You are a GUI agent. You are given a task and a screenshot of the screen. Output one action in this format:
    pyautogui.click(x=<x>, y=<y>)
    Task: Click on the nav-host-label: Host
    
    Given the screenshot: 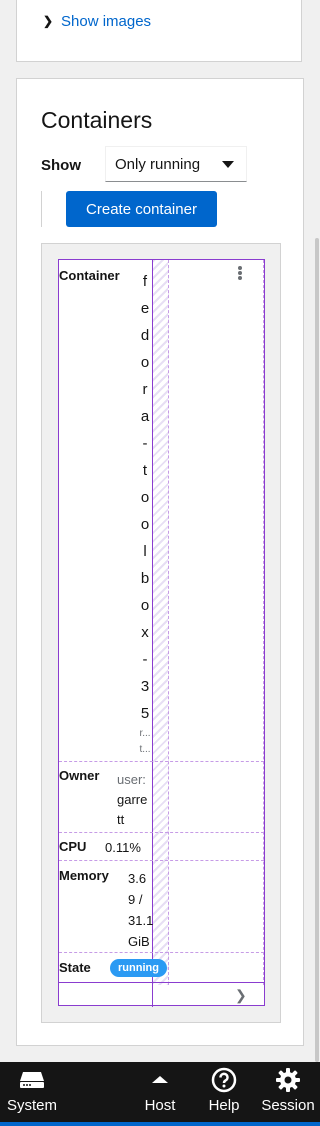 What is the action you would take?
    pyautogui.click(x=160, y=1105)
    